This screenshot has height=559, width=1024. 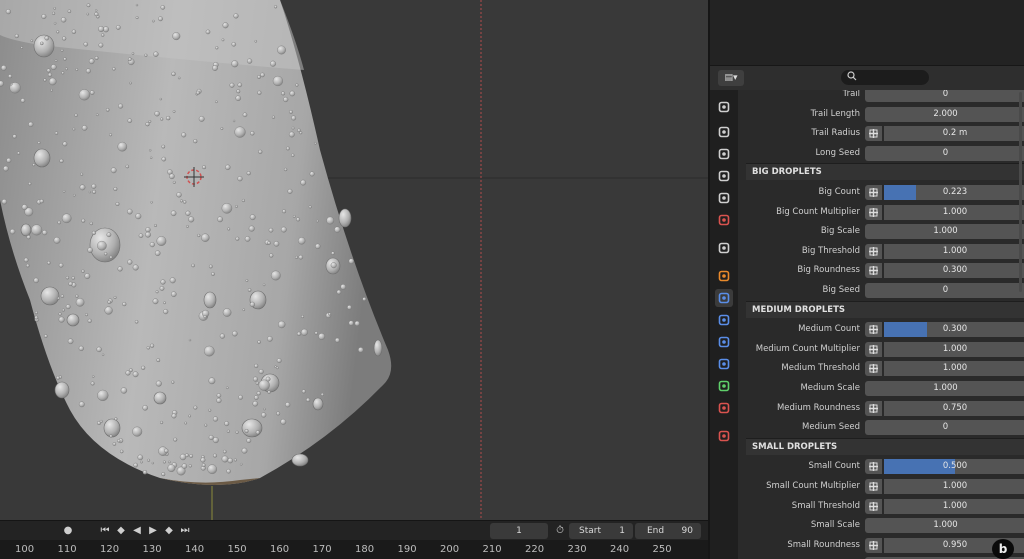 I want to click on jump-start-icon: ⏮, so click(x=105, y=531).